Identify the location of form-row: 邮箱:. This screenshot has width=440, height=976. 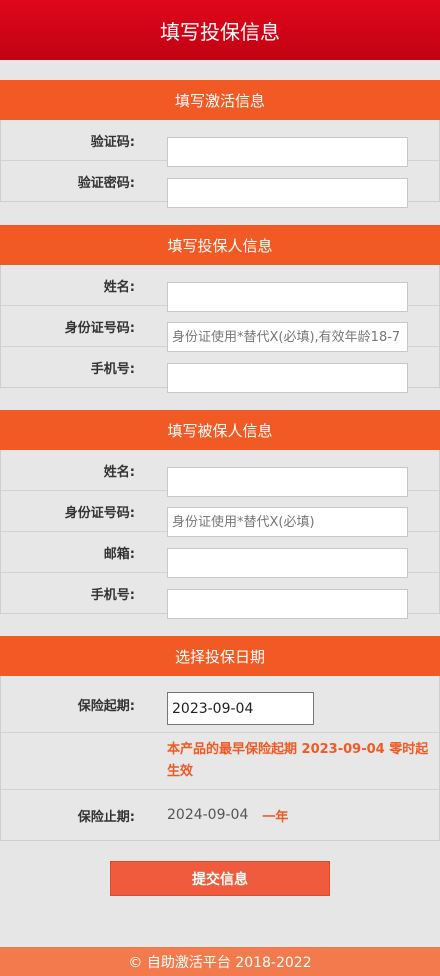
(220, 555).